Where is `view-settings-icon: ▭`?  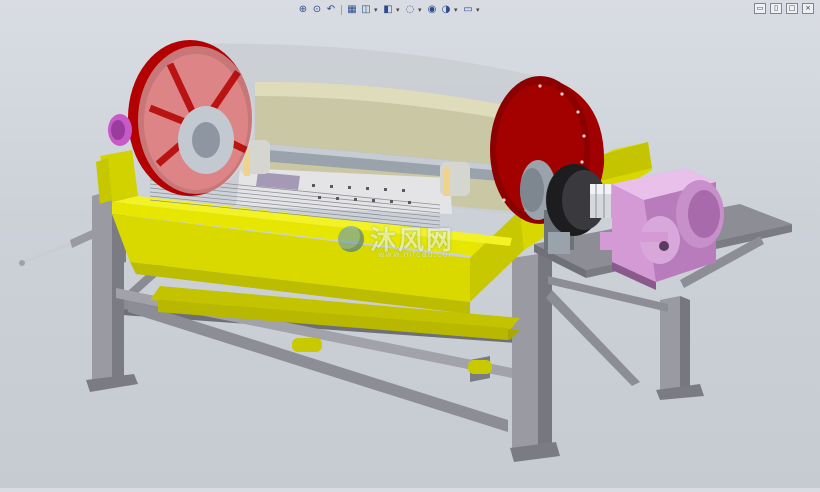
view-settings-icon: ▭ is located at coordinates (468, 10).